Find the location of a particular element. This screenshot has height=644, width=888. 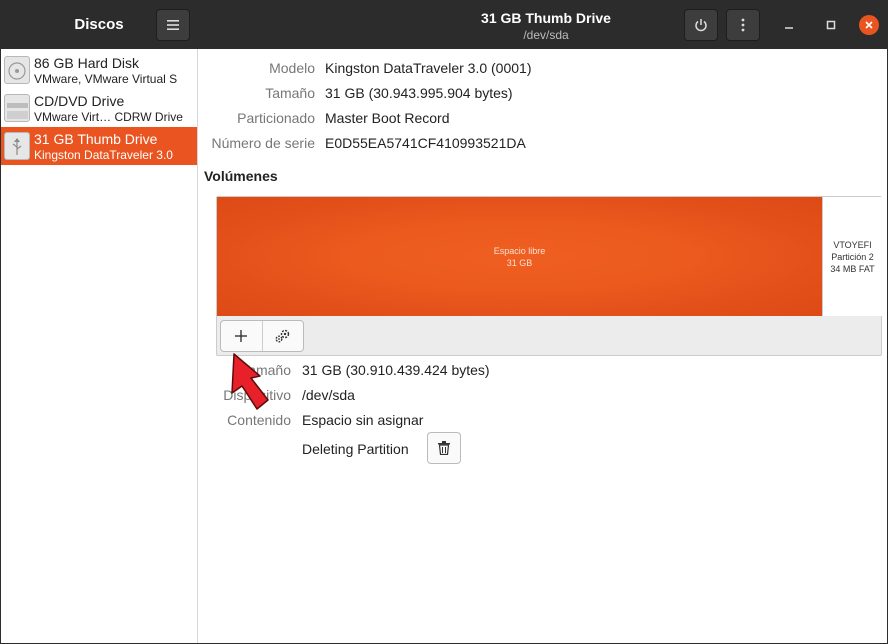

maximize-button is located at coordinates (831, 25).